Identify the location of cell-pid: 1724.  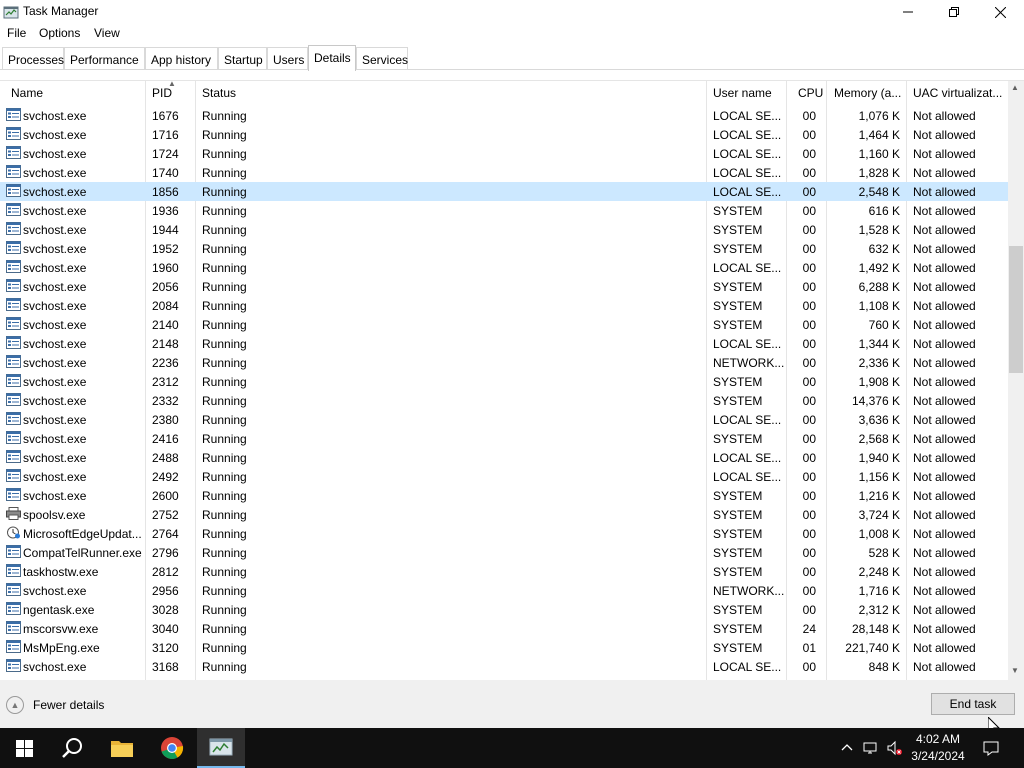
(165, 154).